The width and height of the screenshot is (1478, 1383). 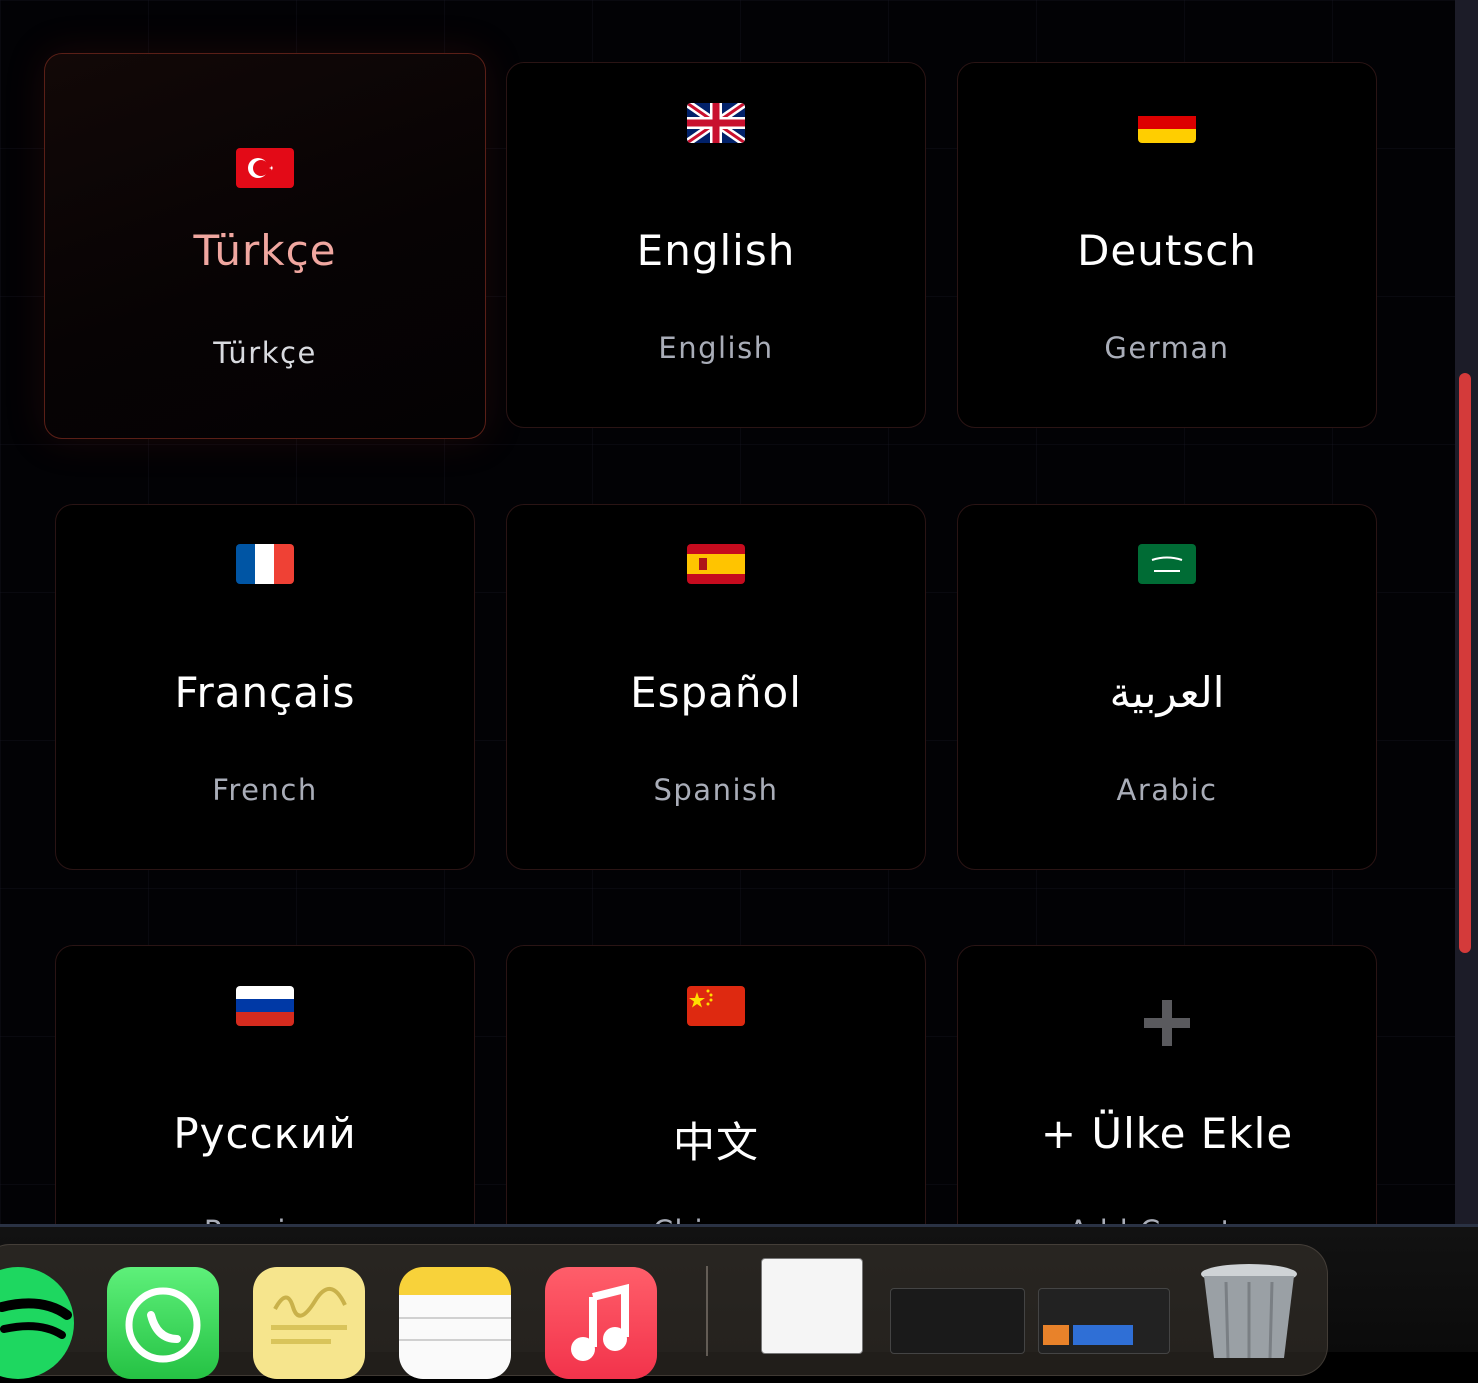 I want to click on language-card-arabic: العربية Arabic, so click(x=1167, y=687).